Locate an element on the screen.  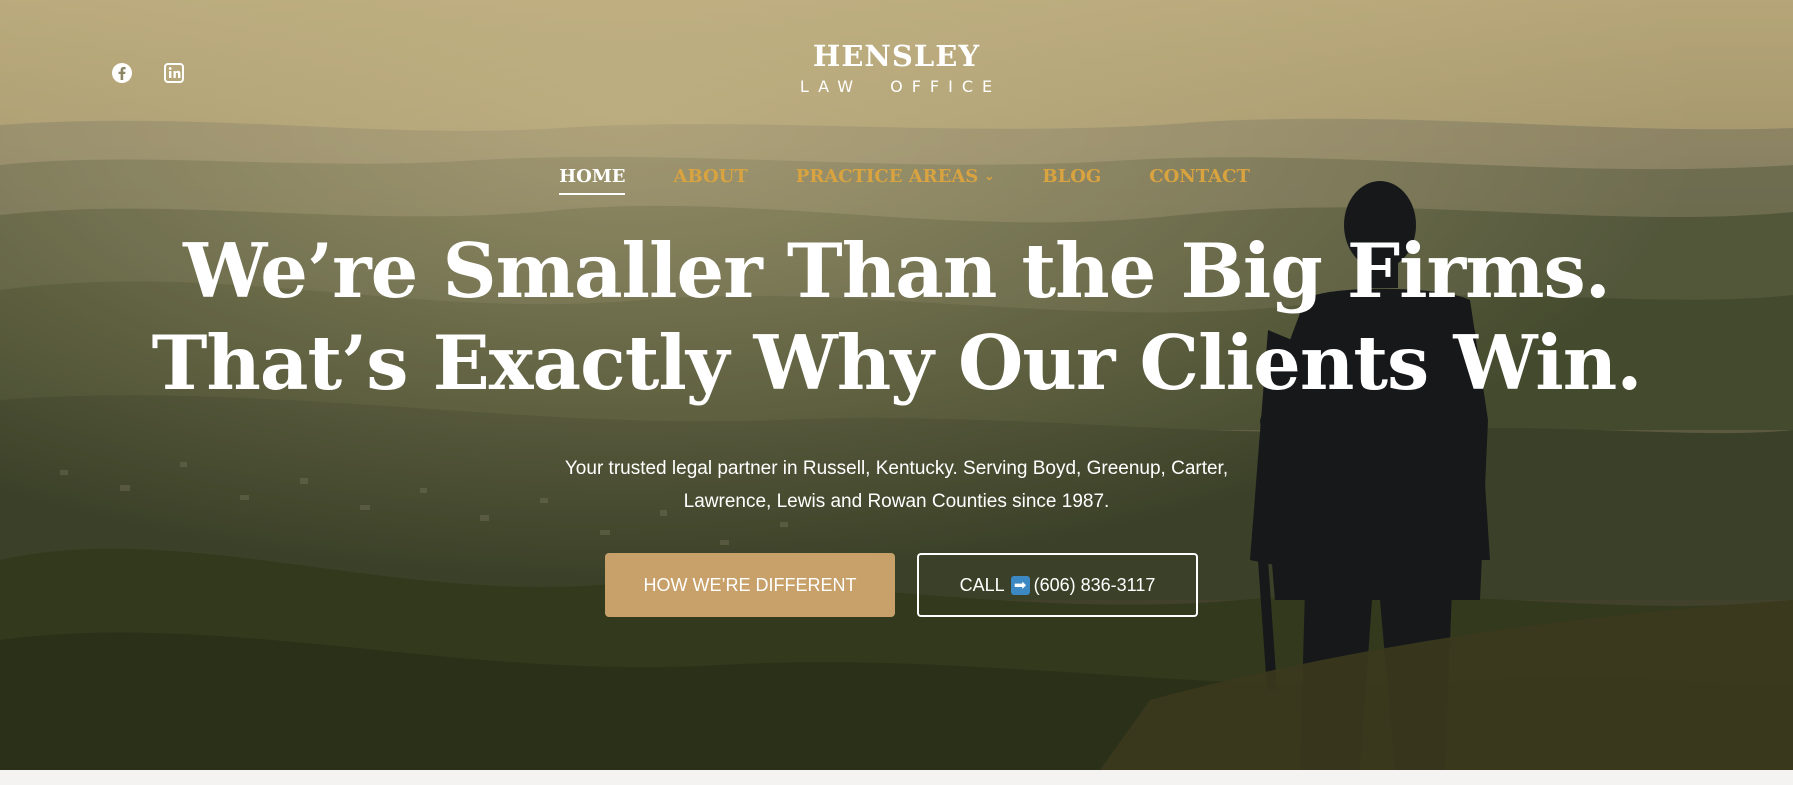
nav-item-contact: CONTACT is located at coordinates (1199, 180).